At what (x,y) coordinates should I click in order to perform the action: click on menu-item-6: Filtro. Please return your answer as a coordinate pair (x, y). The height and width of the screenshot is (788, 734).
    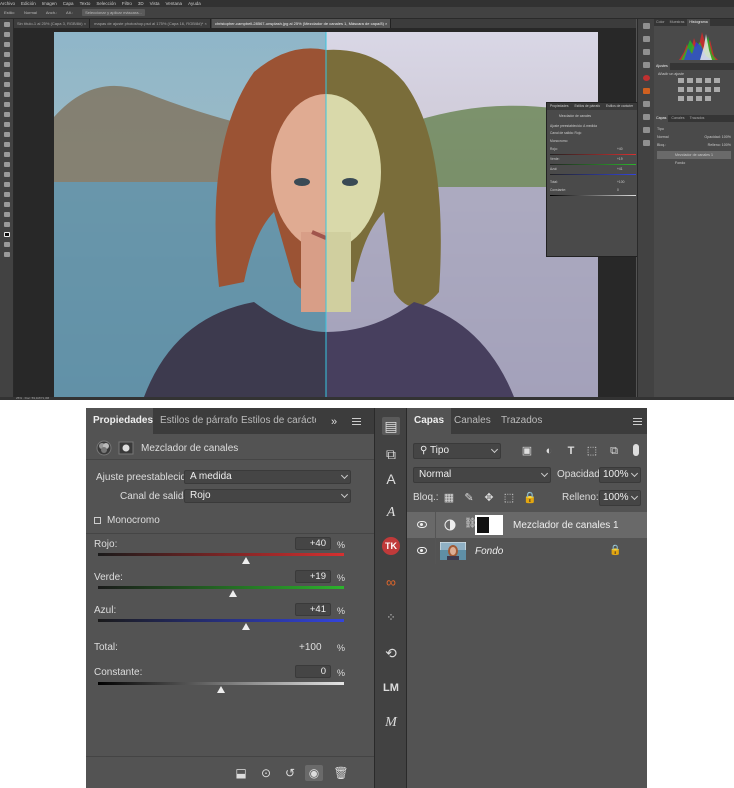
    Looking at the image, I should click on (127, 3).